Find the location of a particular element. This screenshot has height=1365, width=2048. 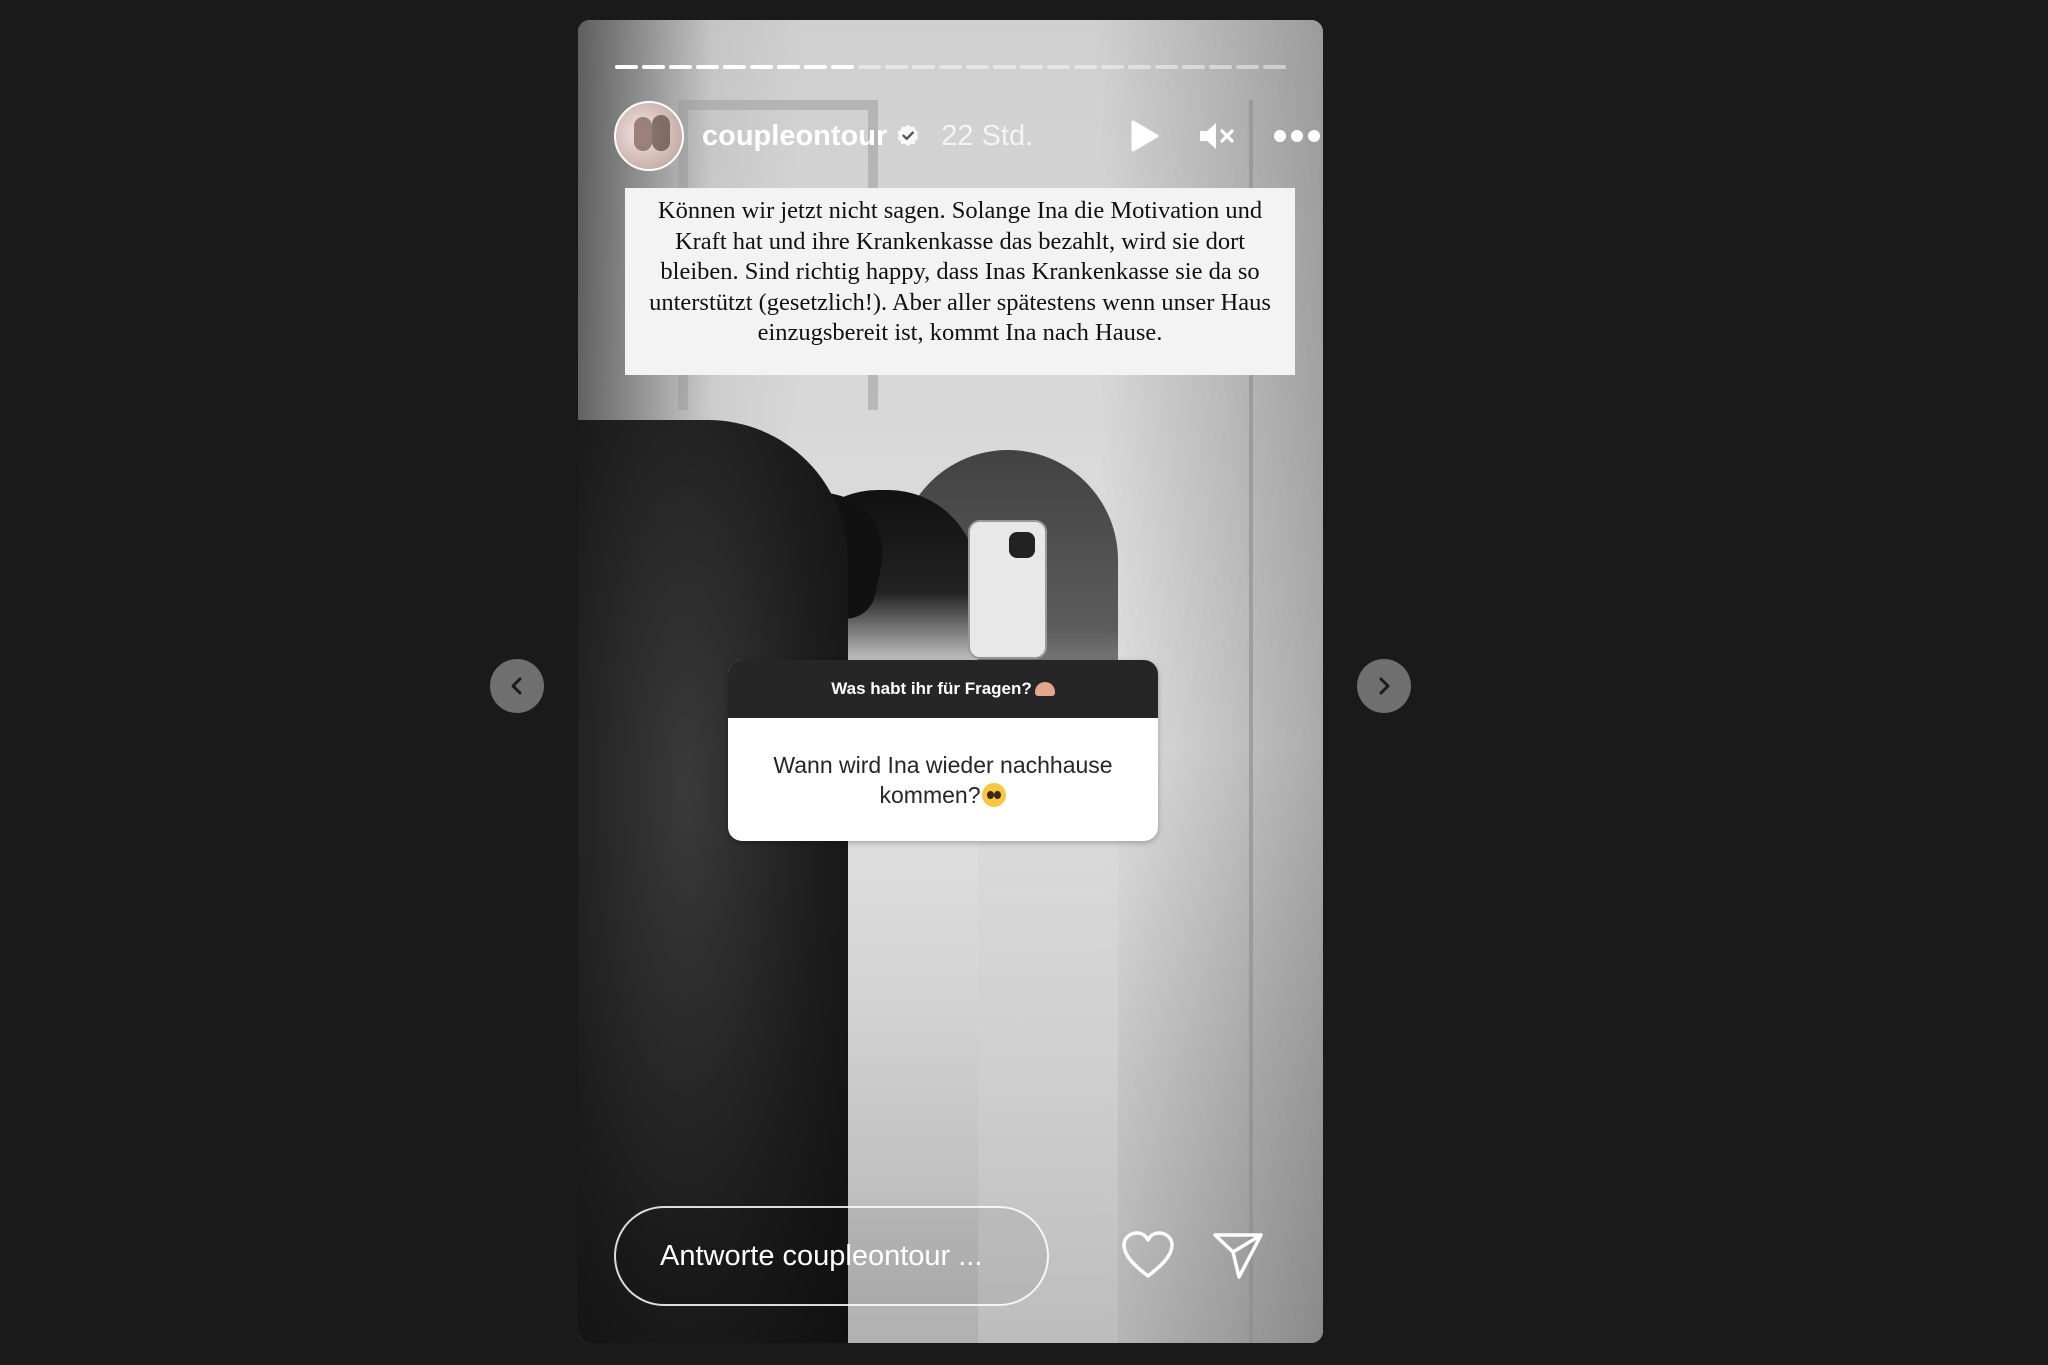

more-options-button is located at coordinates (1296, 136).